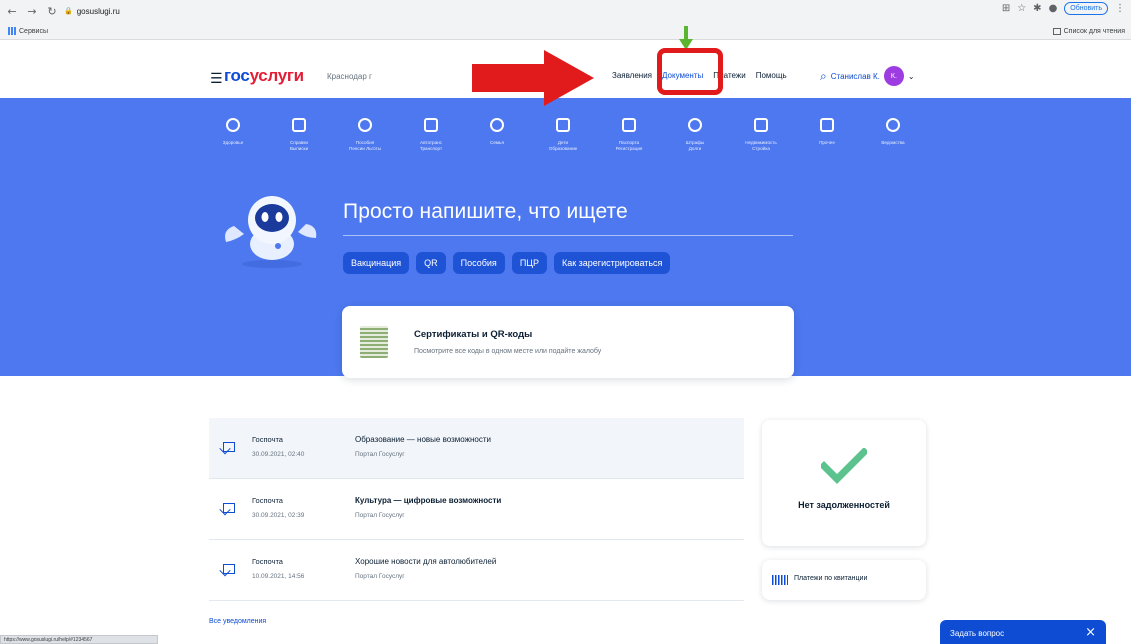  What do you see at coordinates (1120, 8) in the screenshot?
I see `menu-icon: ⋮` at bounding box center [1120, 8].